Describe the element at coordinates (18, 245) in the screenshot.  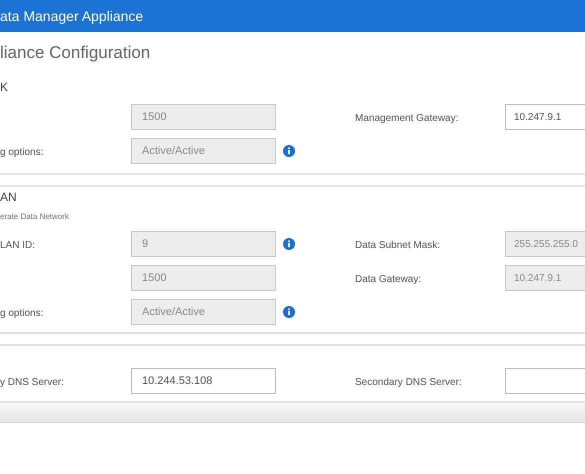
I see `field-label: LAN ID:` at that location.